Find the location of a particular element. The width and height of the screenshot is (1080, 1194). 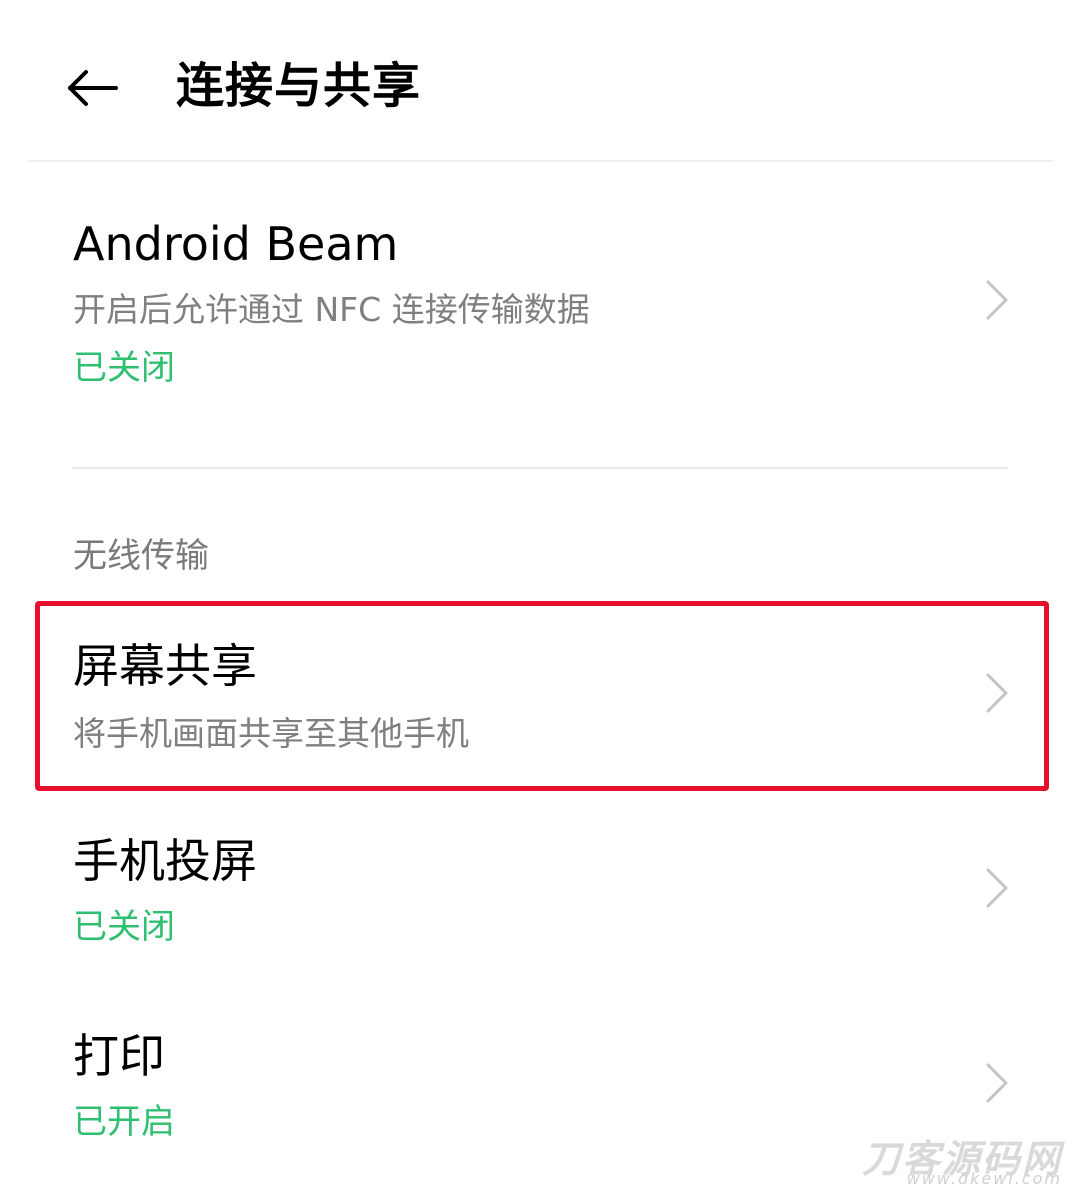

screen-cast-status: 已关闭 is located at coordinates (124, 927).